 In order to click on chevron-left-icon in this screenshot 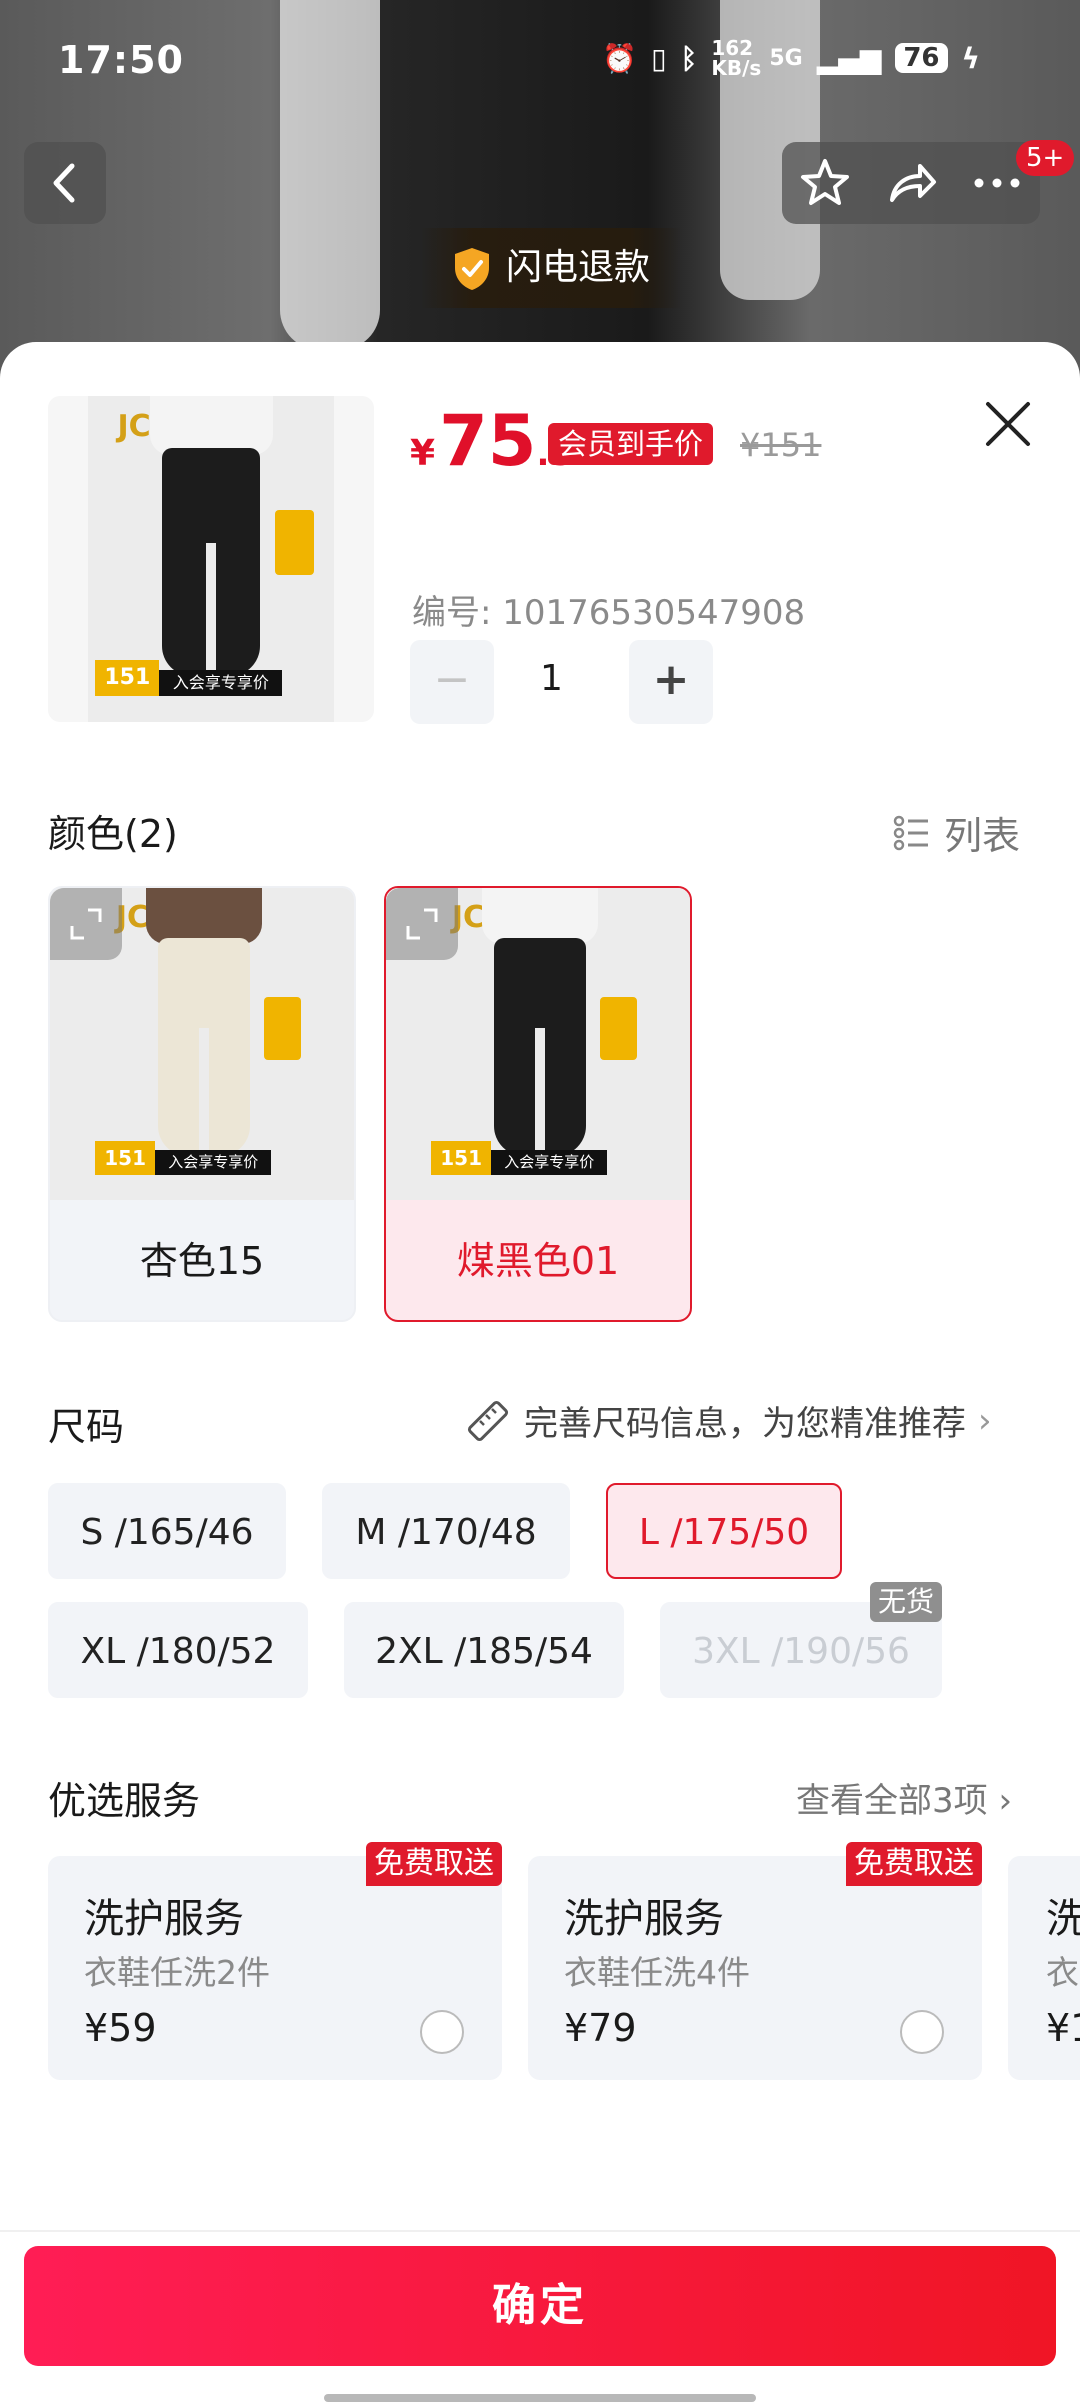, I will do `click(64, 183)`.